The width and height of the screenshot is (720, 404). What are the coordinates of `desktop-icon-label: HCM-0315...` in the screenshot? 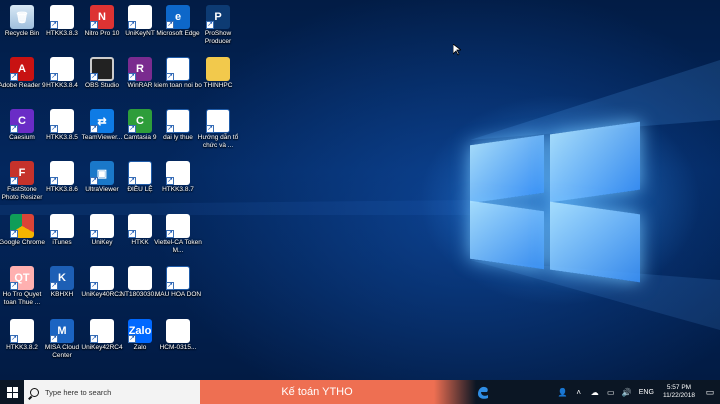 It's located at (178, 347).